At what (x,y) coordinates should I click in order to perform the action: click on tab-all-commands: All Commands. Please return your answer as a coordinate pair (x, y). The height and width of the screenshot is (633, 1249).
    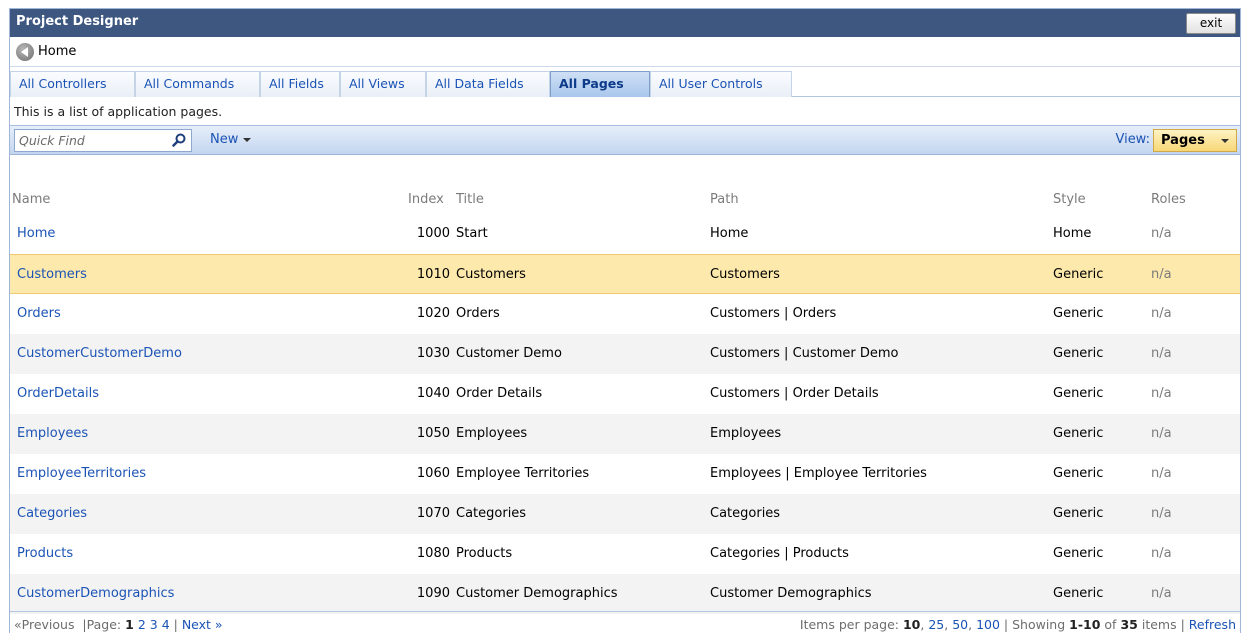
    Looking at the image, I should click on (197, 84).